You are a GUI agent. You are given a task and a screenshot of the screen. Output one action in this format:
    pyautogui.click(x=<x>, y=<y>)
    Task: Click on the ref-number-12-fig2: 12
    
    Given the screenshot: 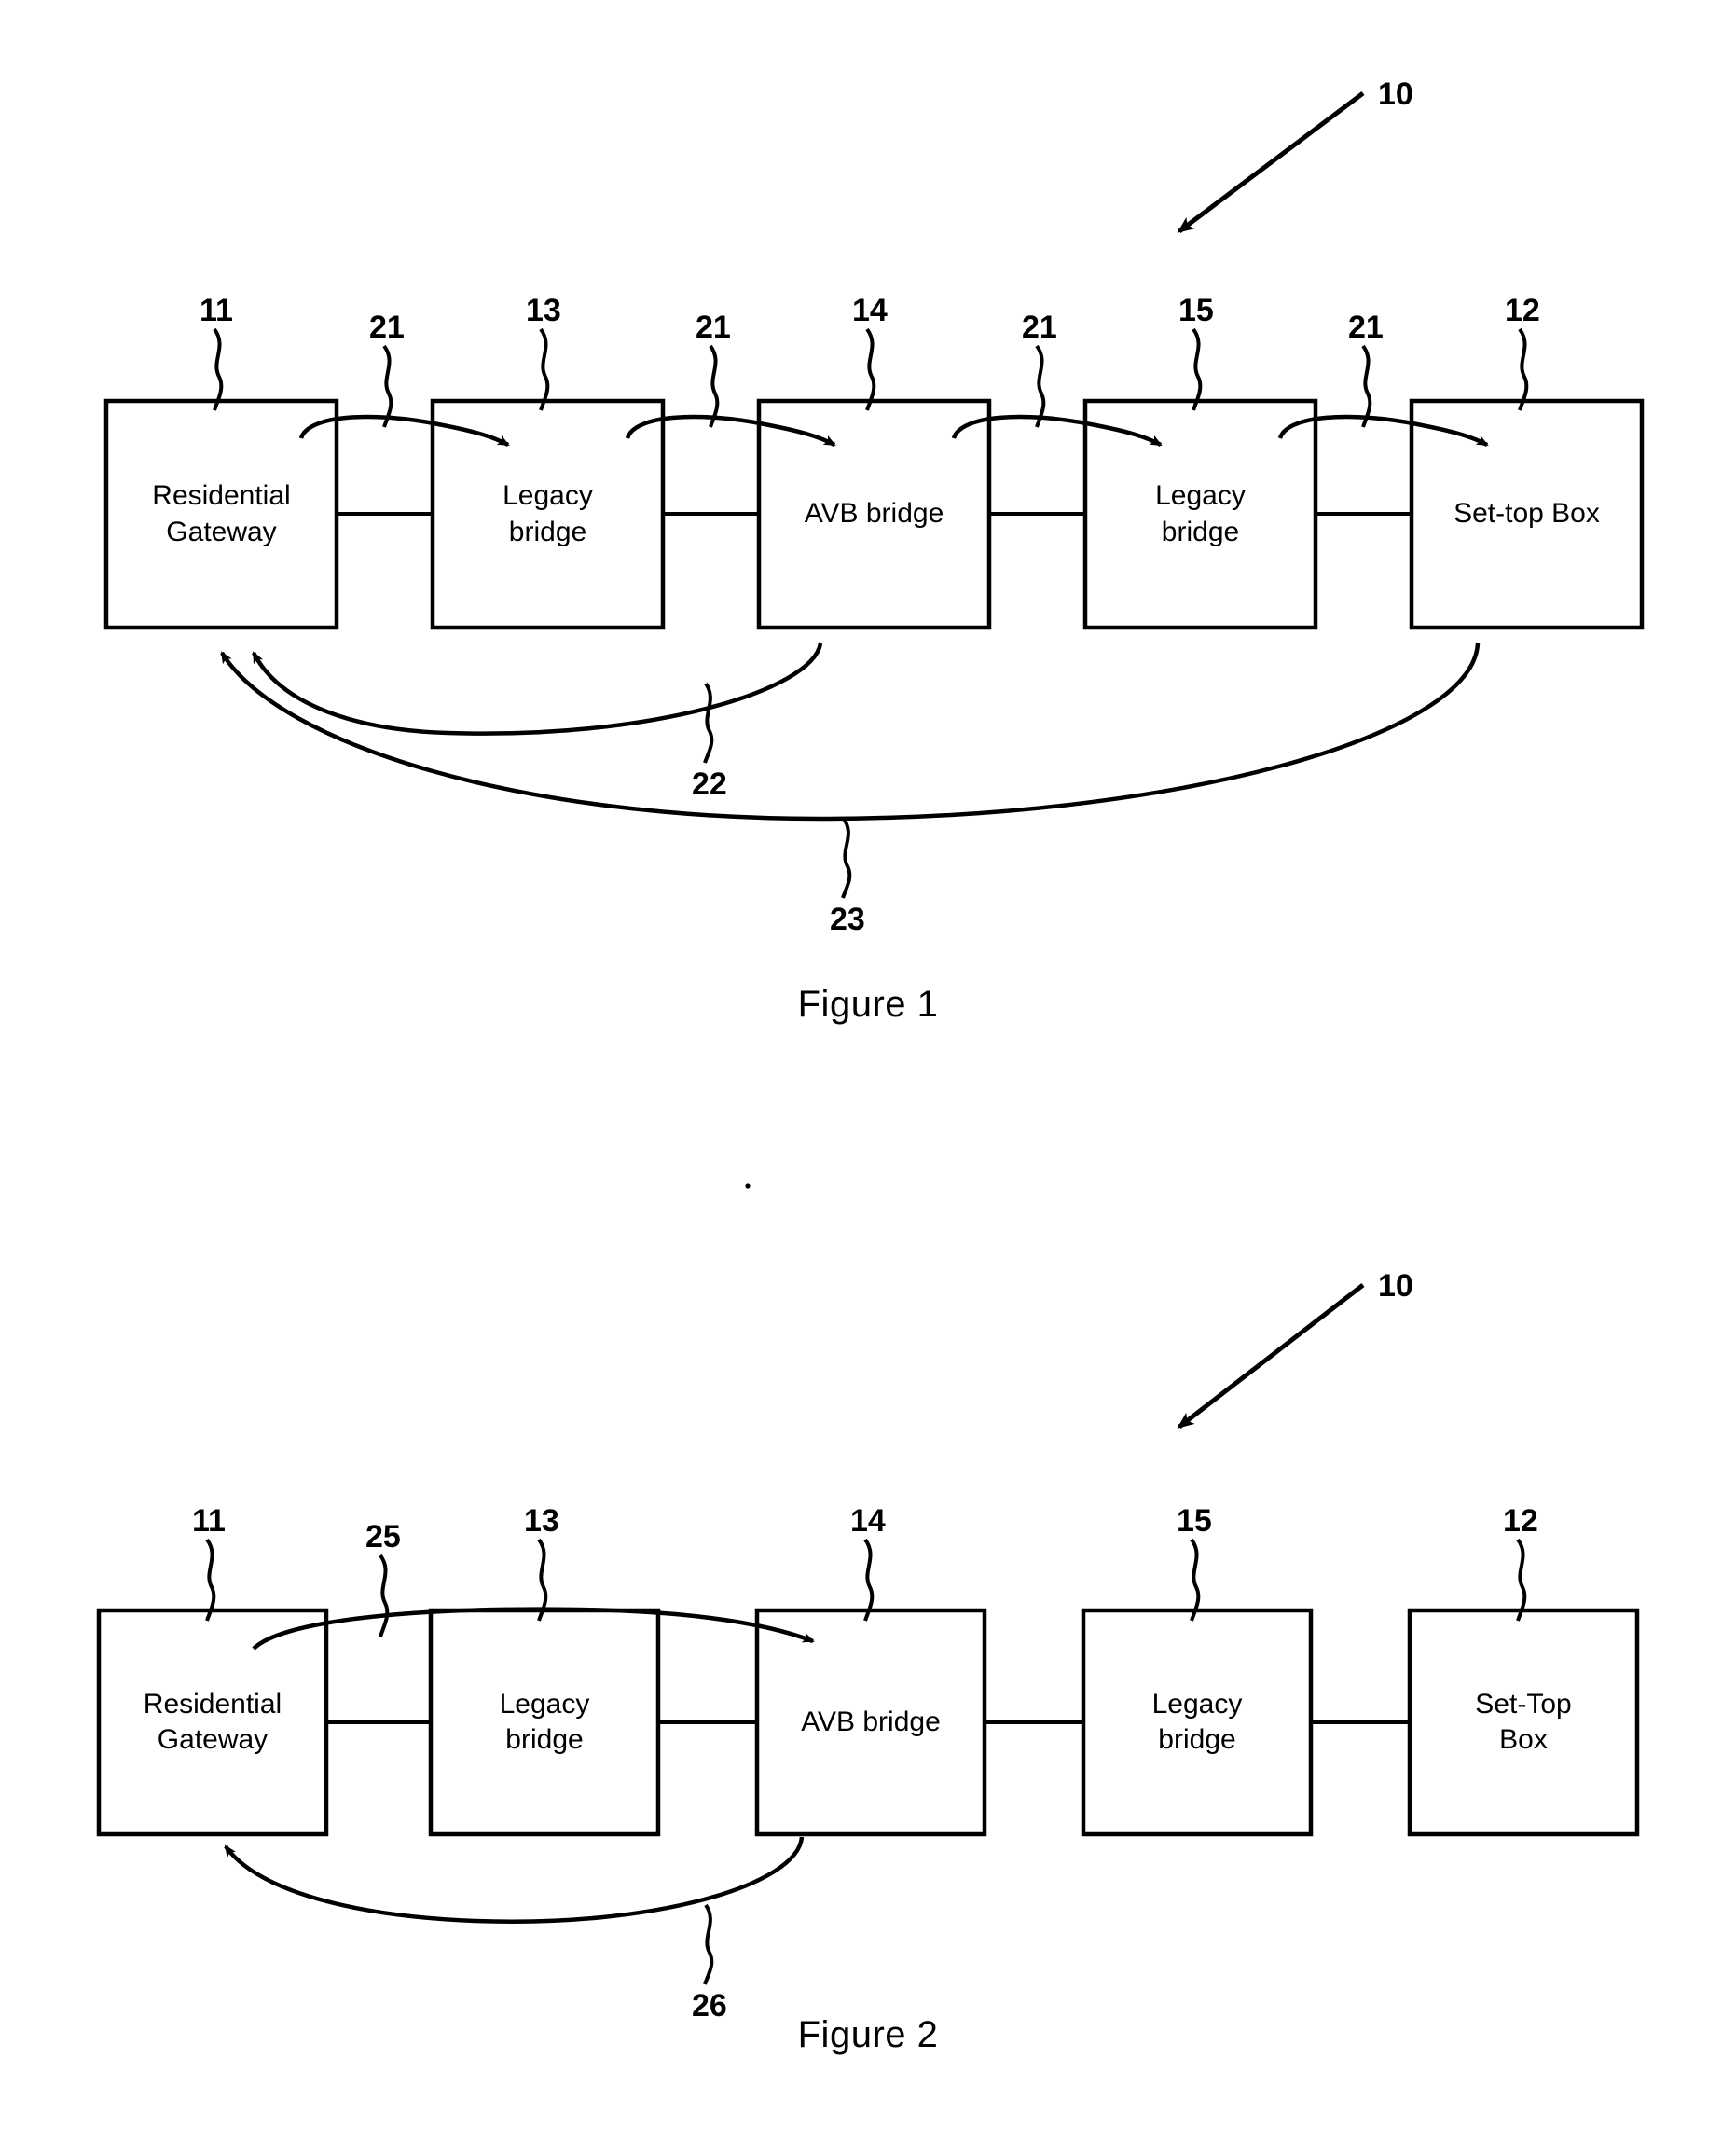 What is the action you would take?
    pyautogui.click(x=1520, y=1521)
    